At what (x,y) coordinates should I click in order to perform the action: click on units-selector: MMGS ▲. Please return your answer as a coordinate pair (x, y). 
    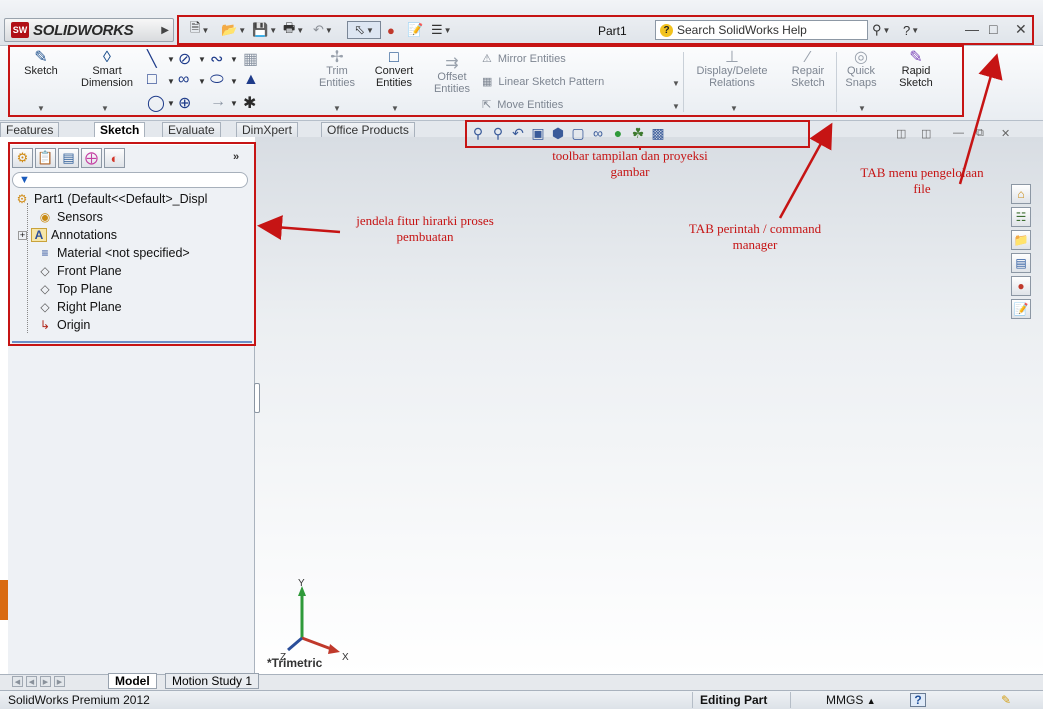
    Looking at the image, I should click on (851, 700).